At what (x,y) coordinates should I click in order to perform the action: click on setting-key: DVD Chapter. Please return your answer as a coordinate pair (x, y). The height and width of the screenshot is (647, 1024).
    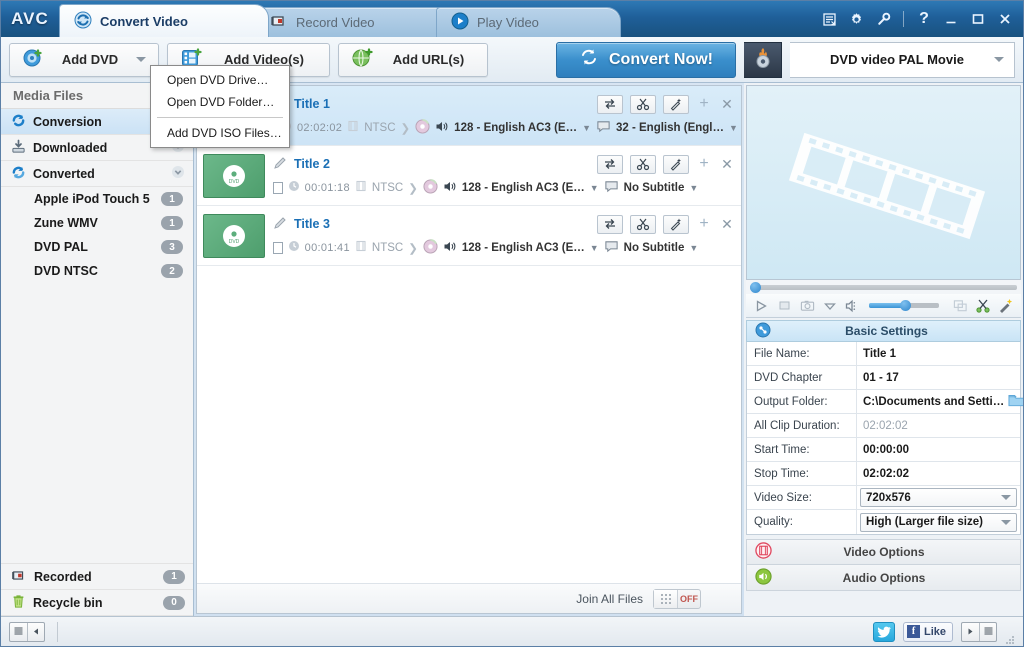
    Looking at the image, I should click on (802, 377).